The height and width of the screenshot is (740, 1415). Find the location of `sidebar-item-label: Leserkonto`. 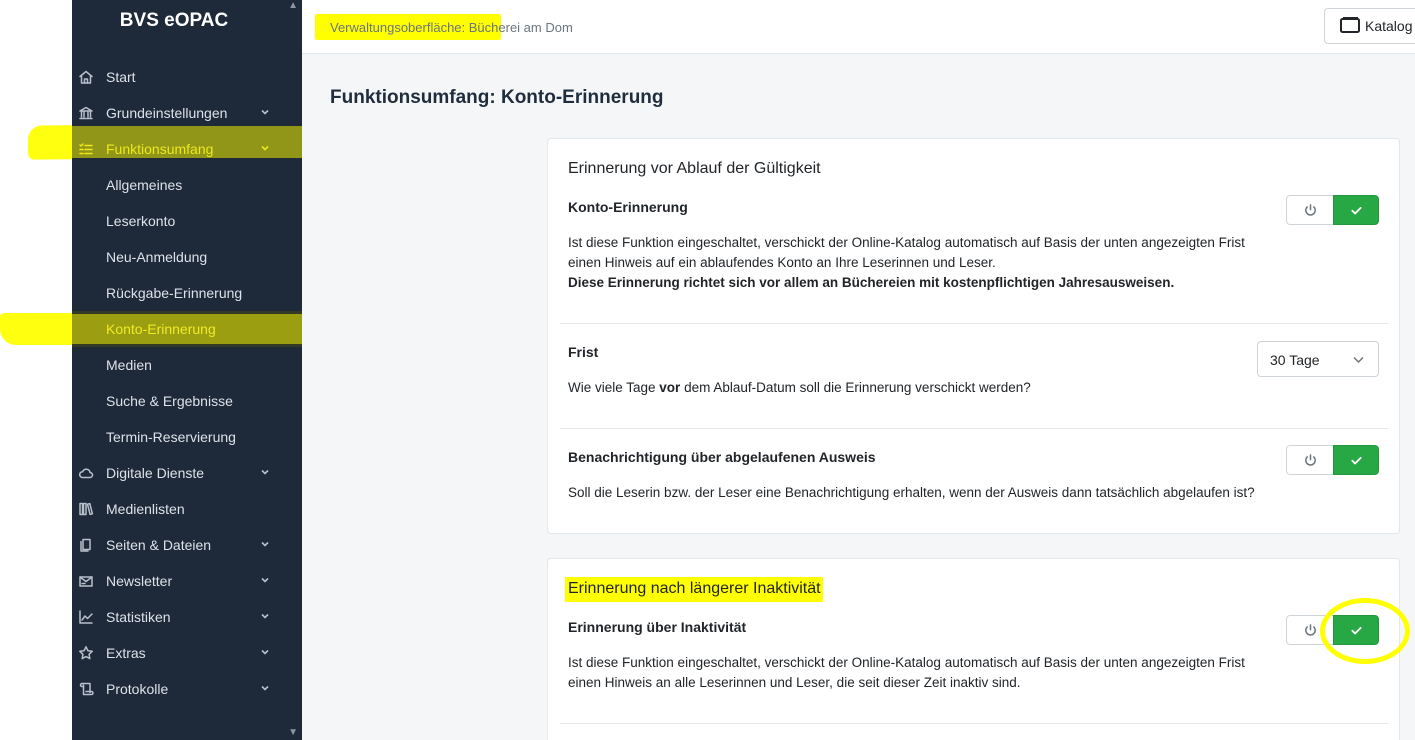

sidebar-item-label: Leserkonto is located at coordinates (141, 221).